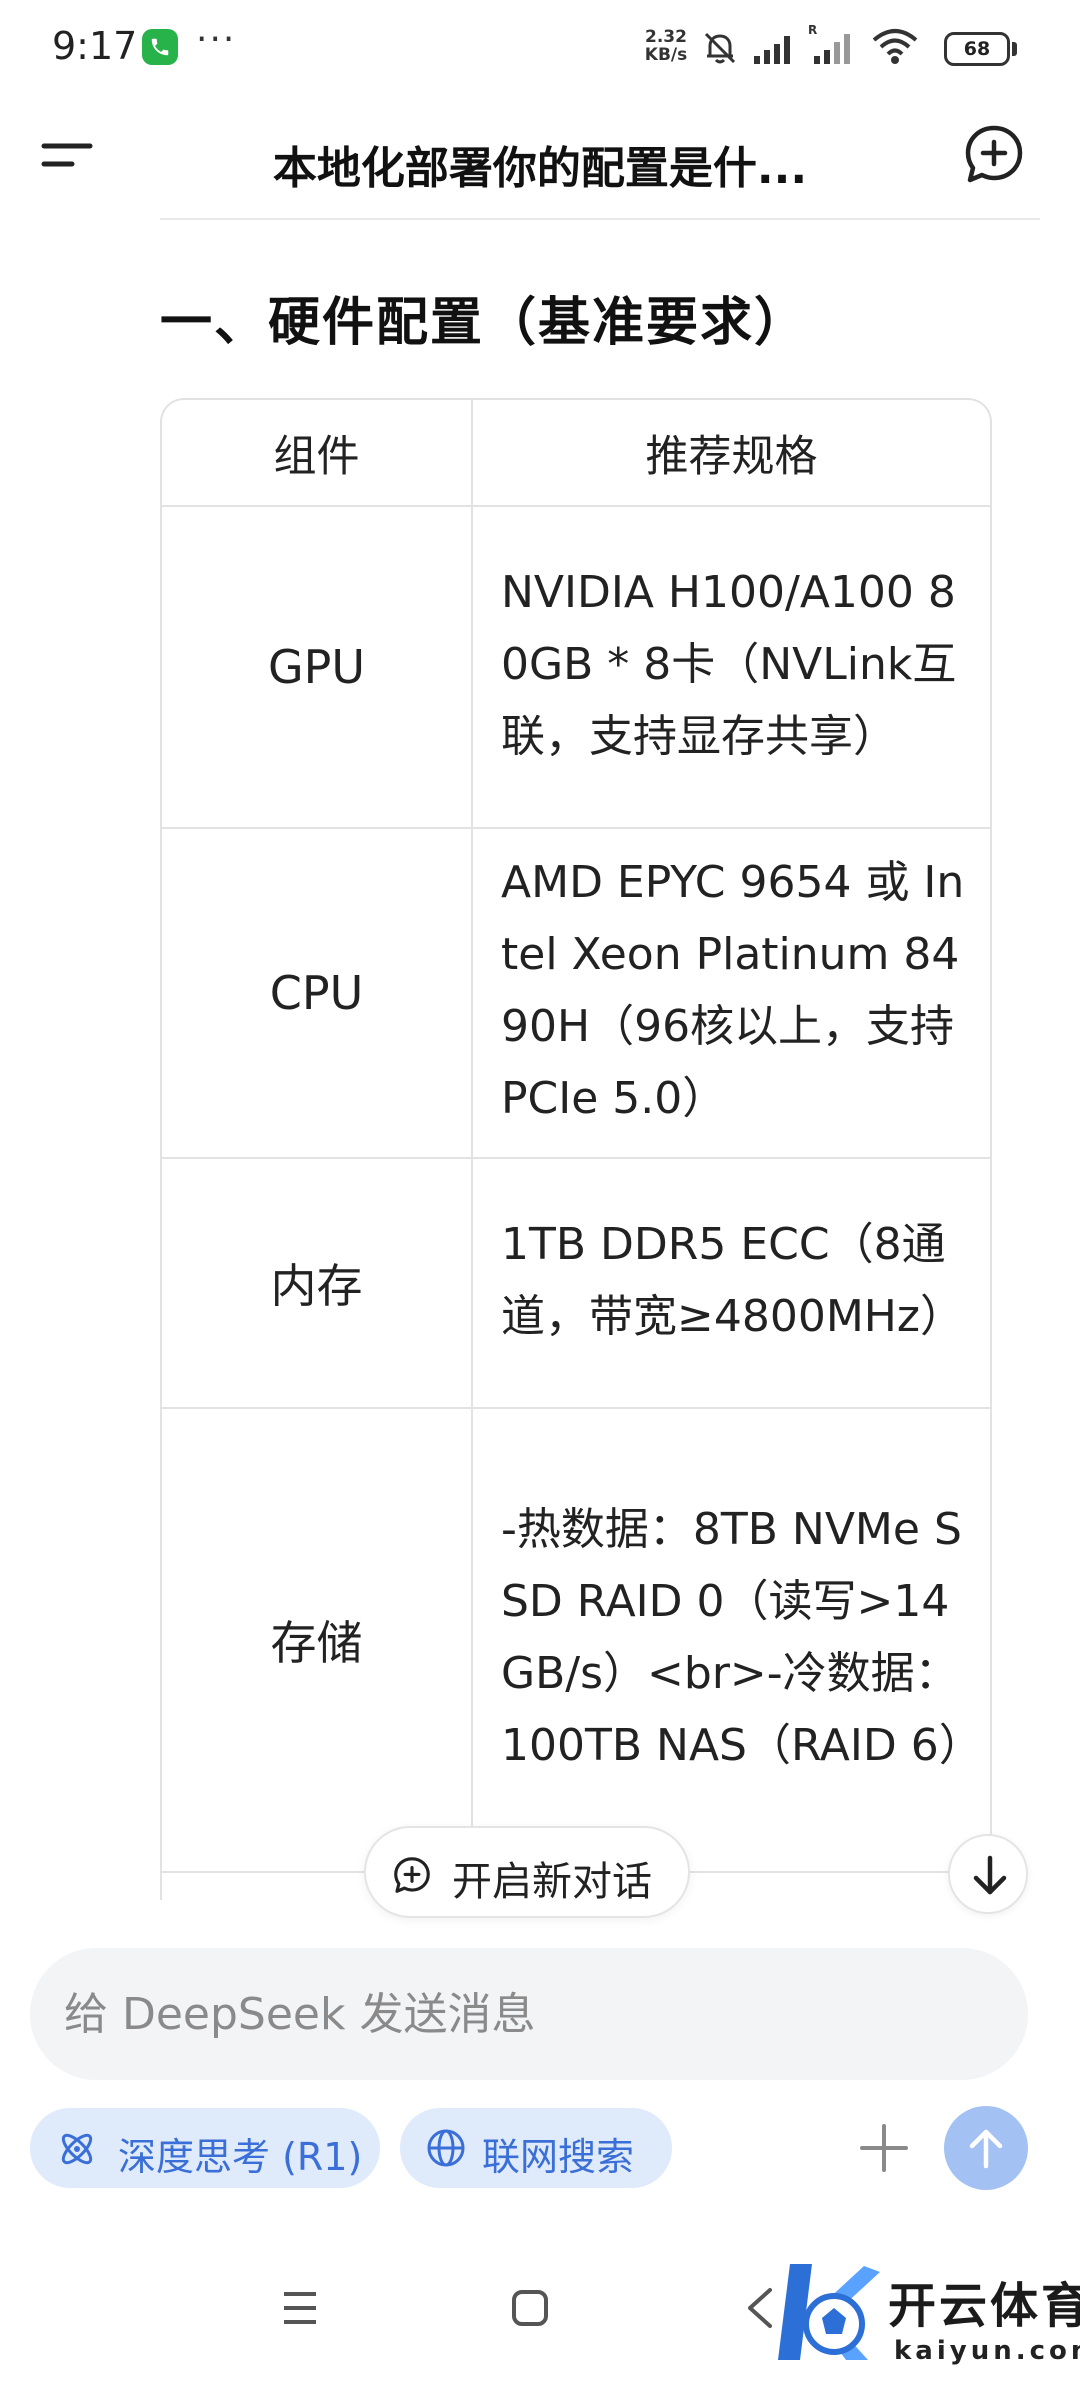 The height and width of the screenshot is (2400, 1080). I want to click on status-time: 9:17, so click(95, 46).